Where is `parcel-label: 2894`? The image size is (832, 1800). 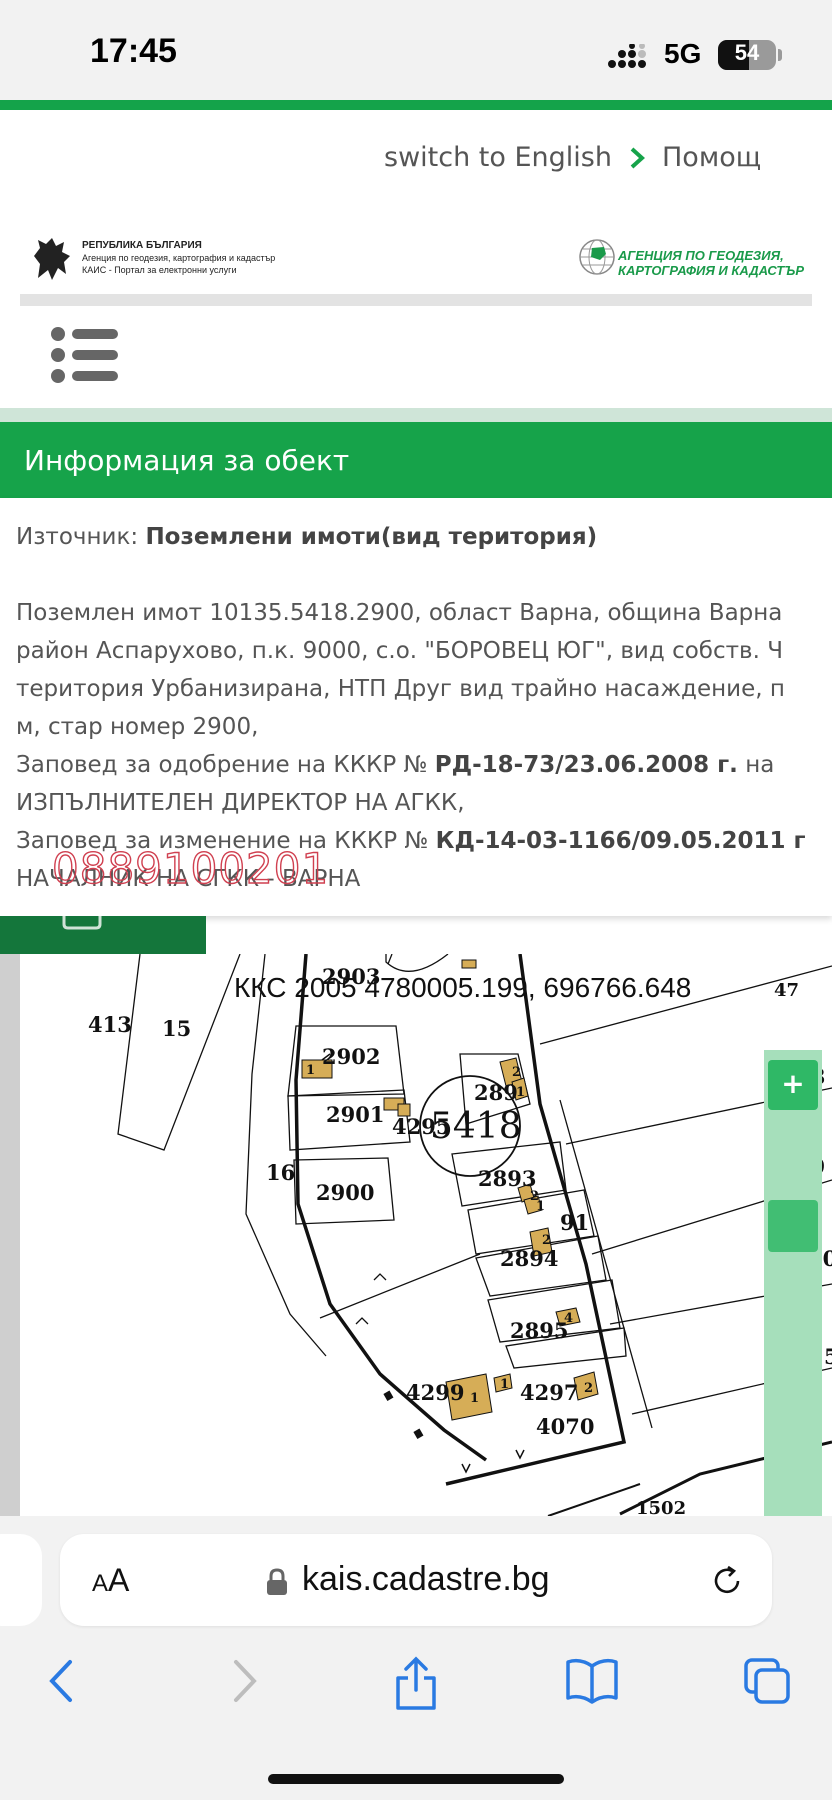 parcel-label: 2894 is located at coordinates (529, 1258).